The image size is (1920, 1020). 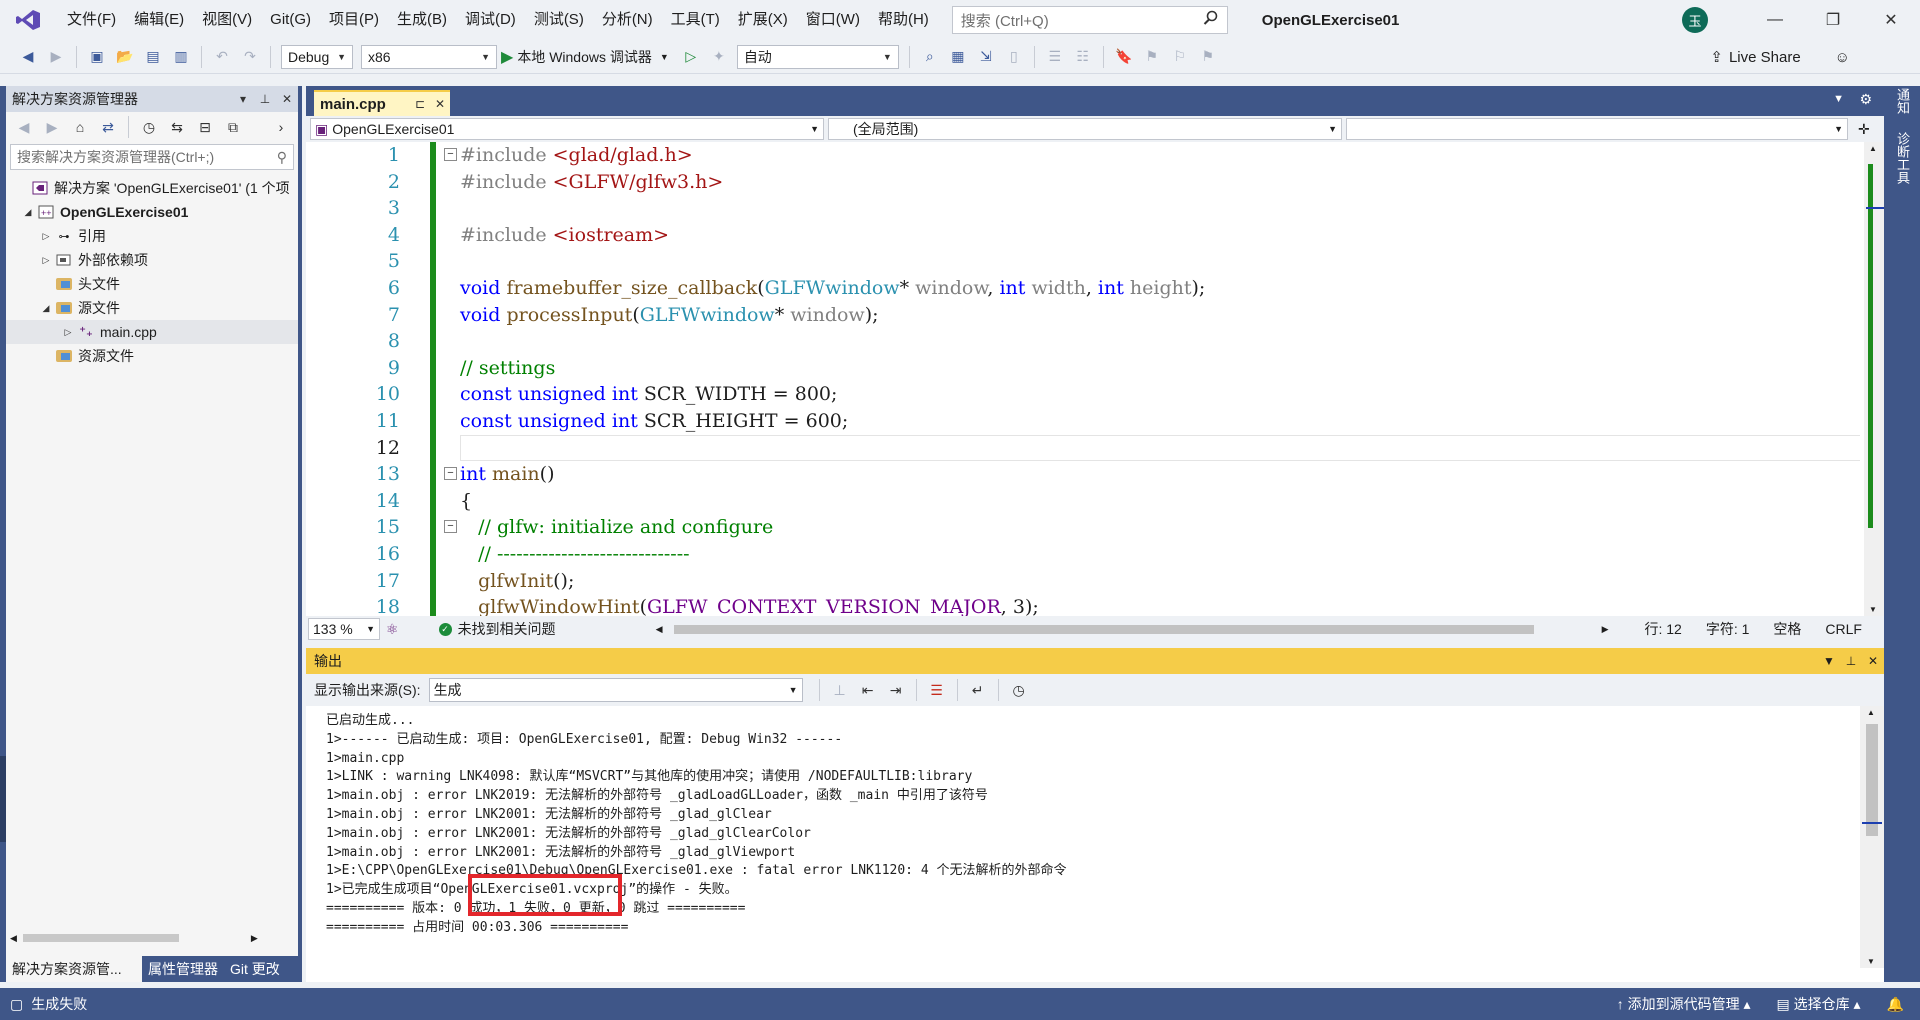 What do you see at coordinates (930, 57) in the screenshot?
I see `find-in-files-icon: ⌕` at bounding box center [930, 57].